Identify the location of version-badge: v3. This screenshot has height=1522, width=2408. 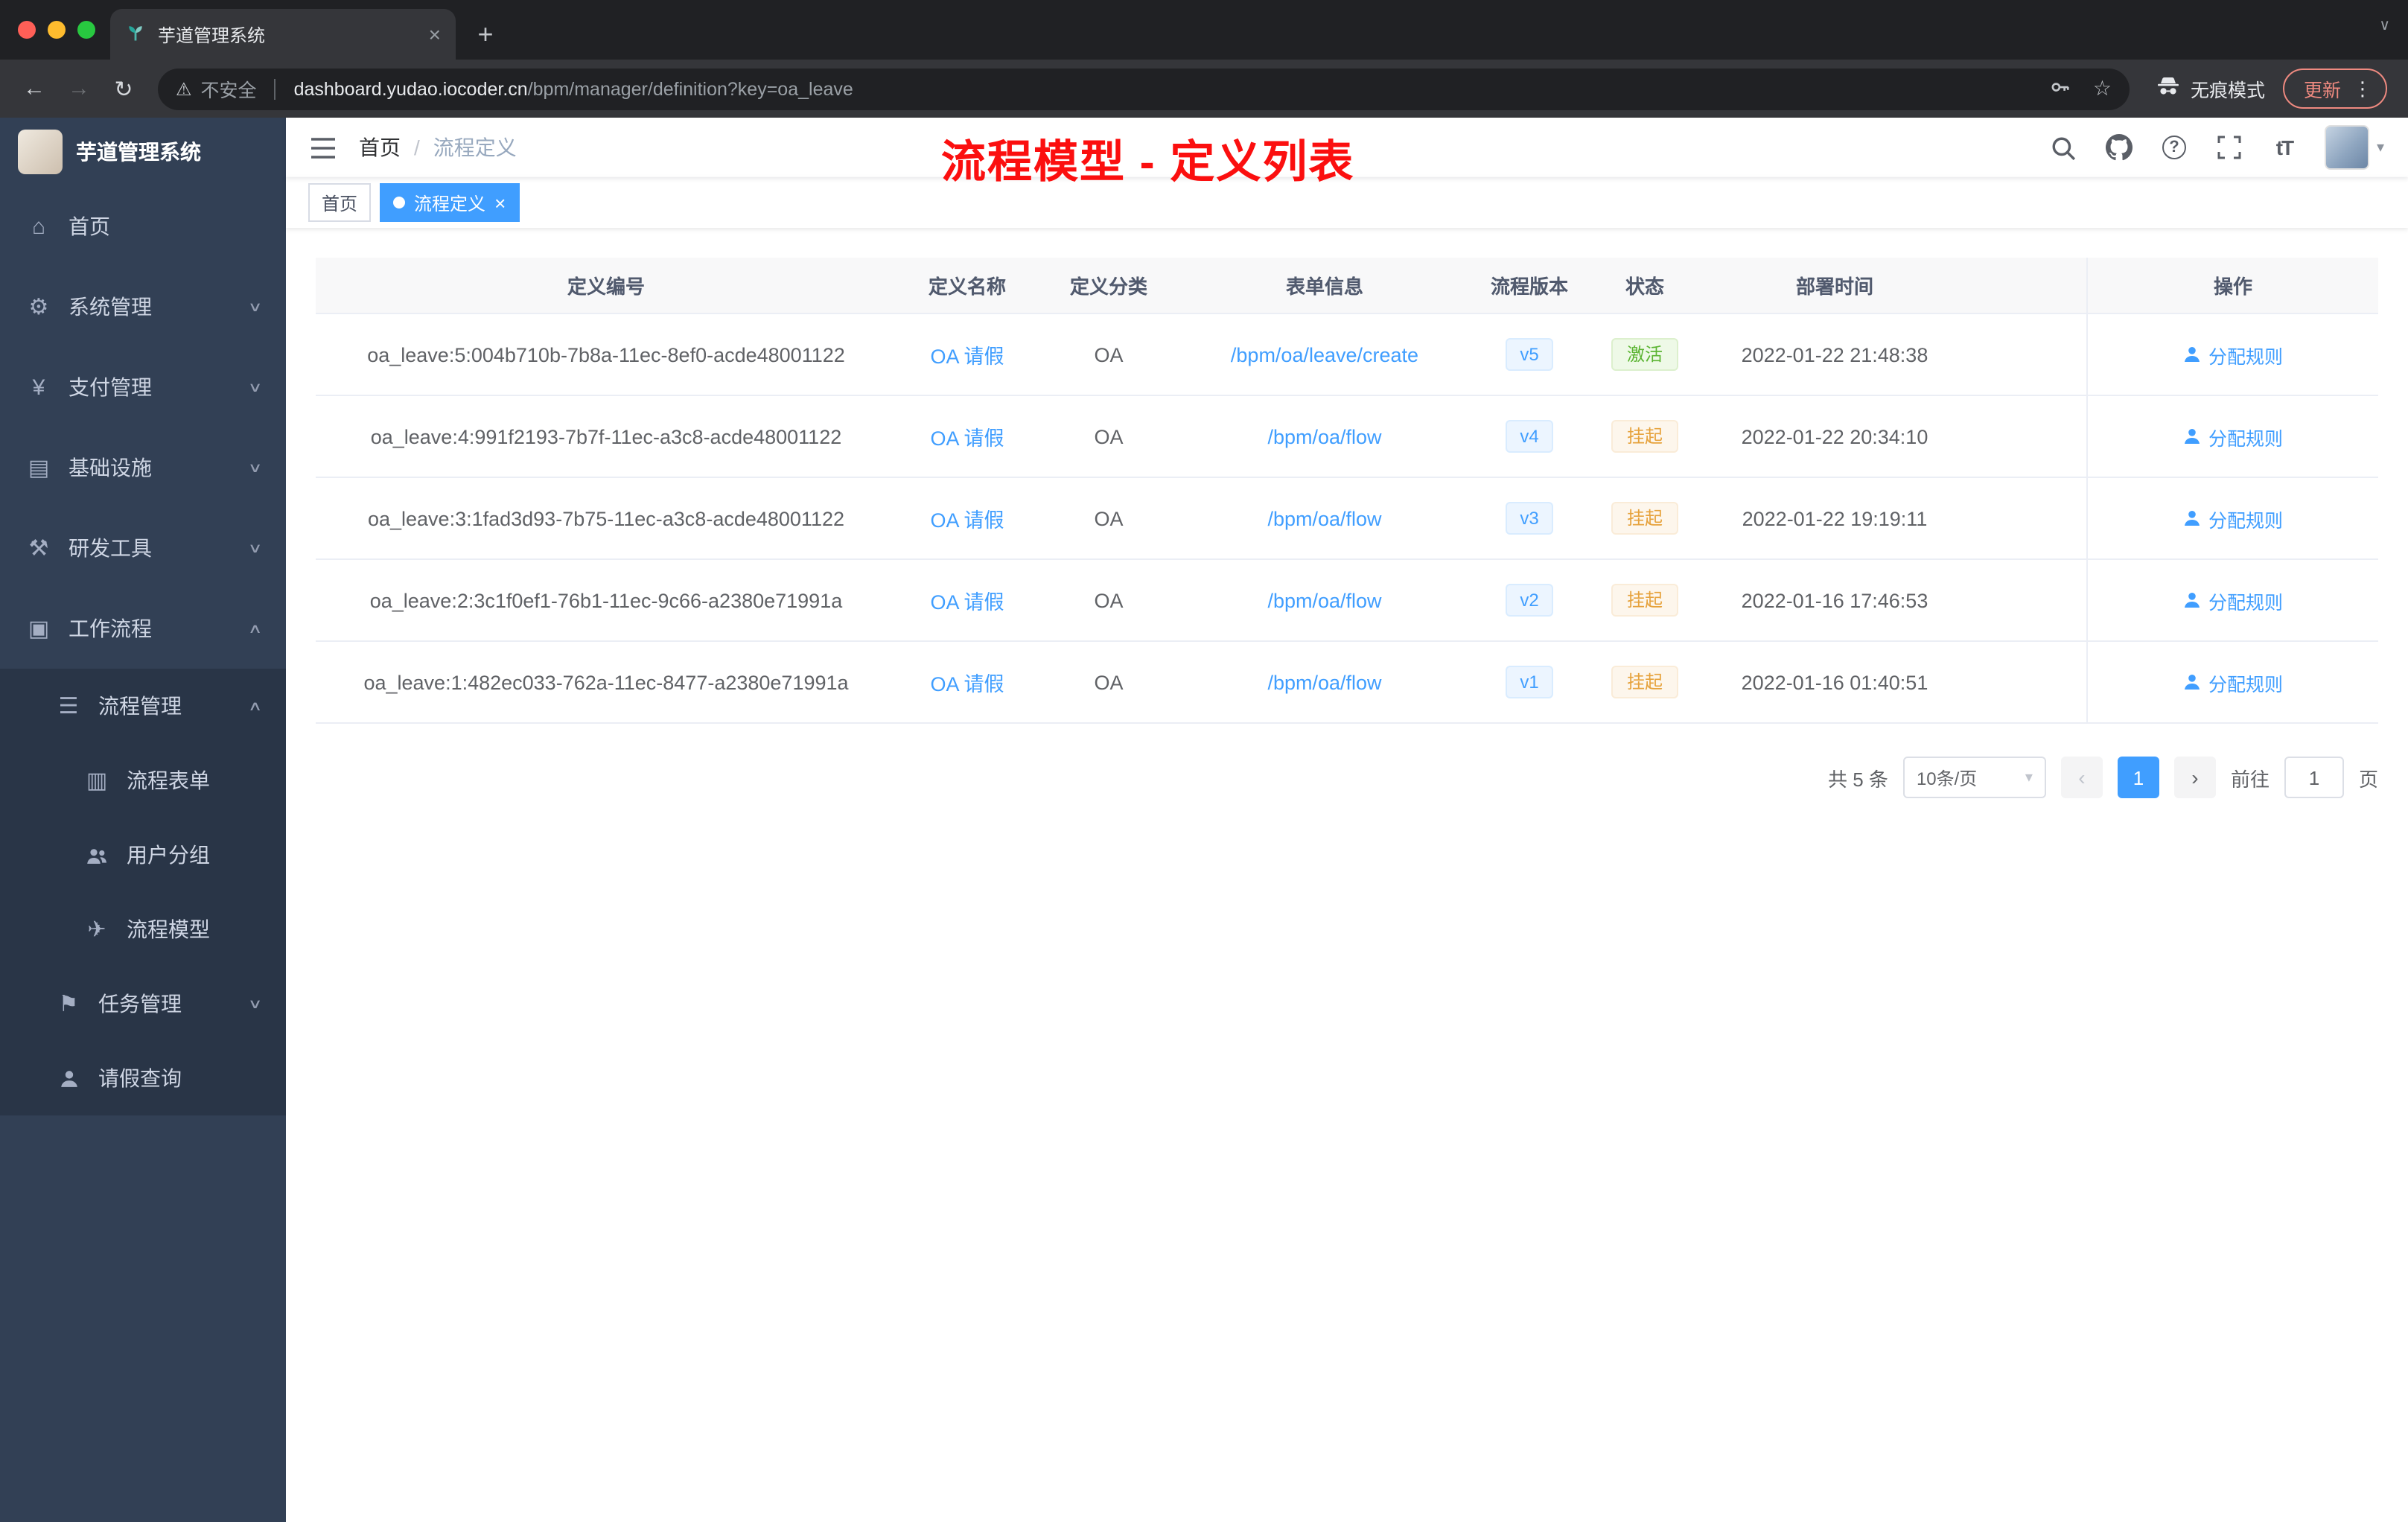
(1529, 518).